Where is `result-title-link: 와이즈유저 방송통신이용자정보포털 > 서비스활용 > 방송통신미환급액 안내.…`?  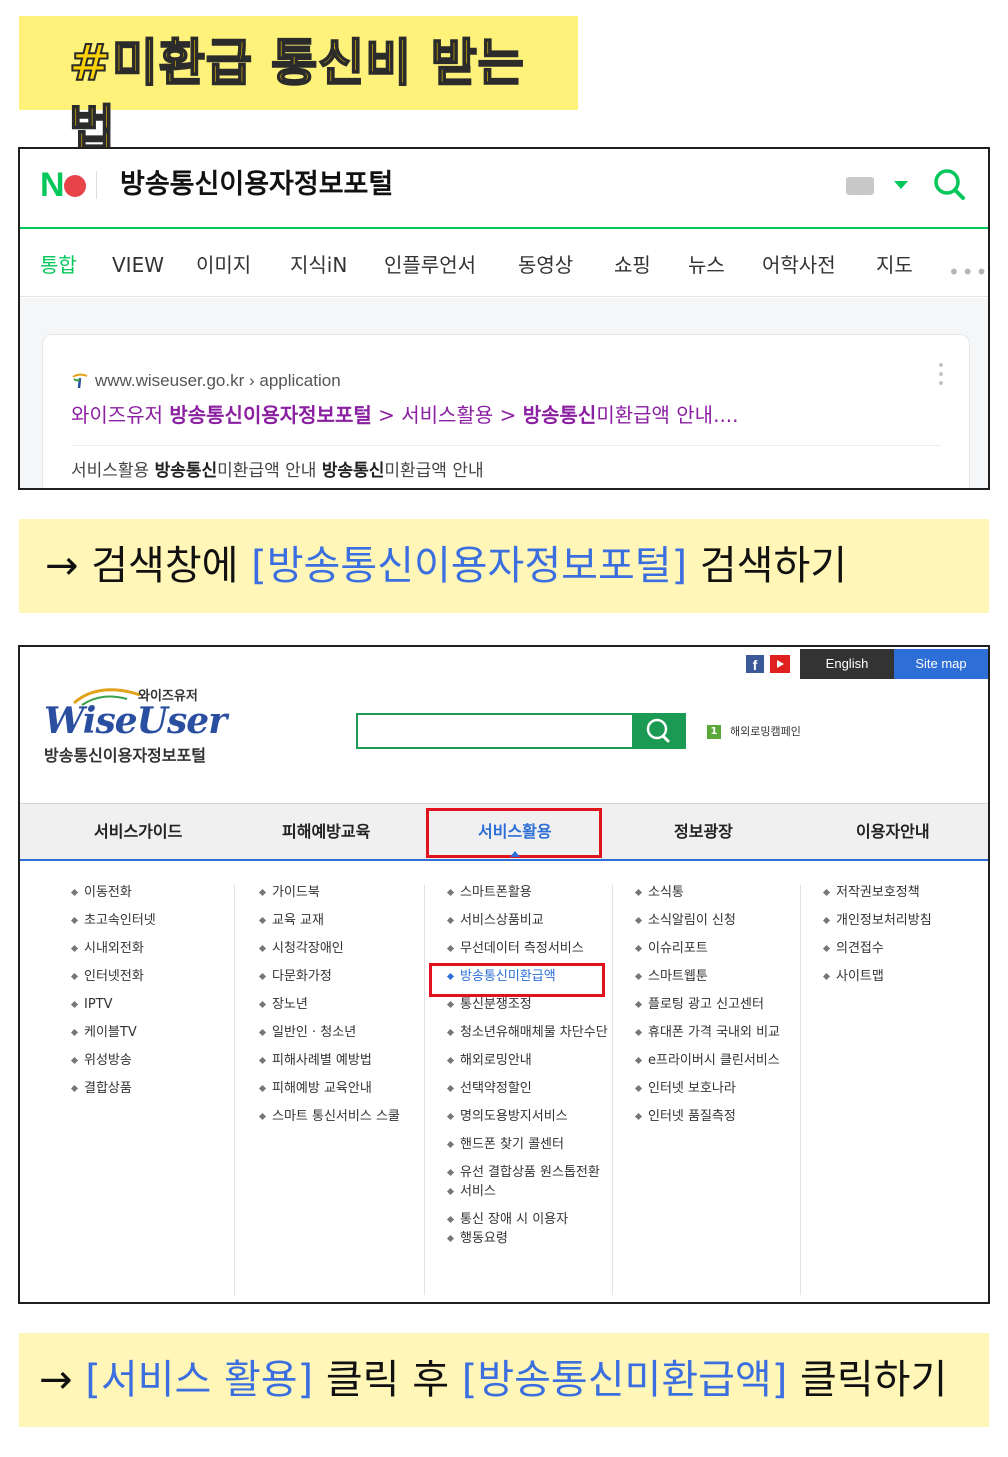 result-title-link: 와이즈유저 방송통신이용자정보포털 > 서비스활용 > 방송통신미환급액 안내.… is located at coordinates (405, 415).